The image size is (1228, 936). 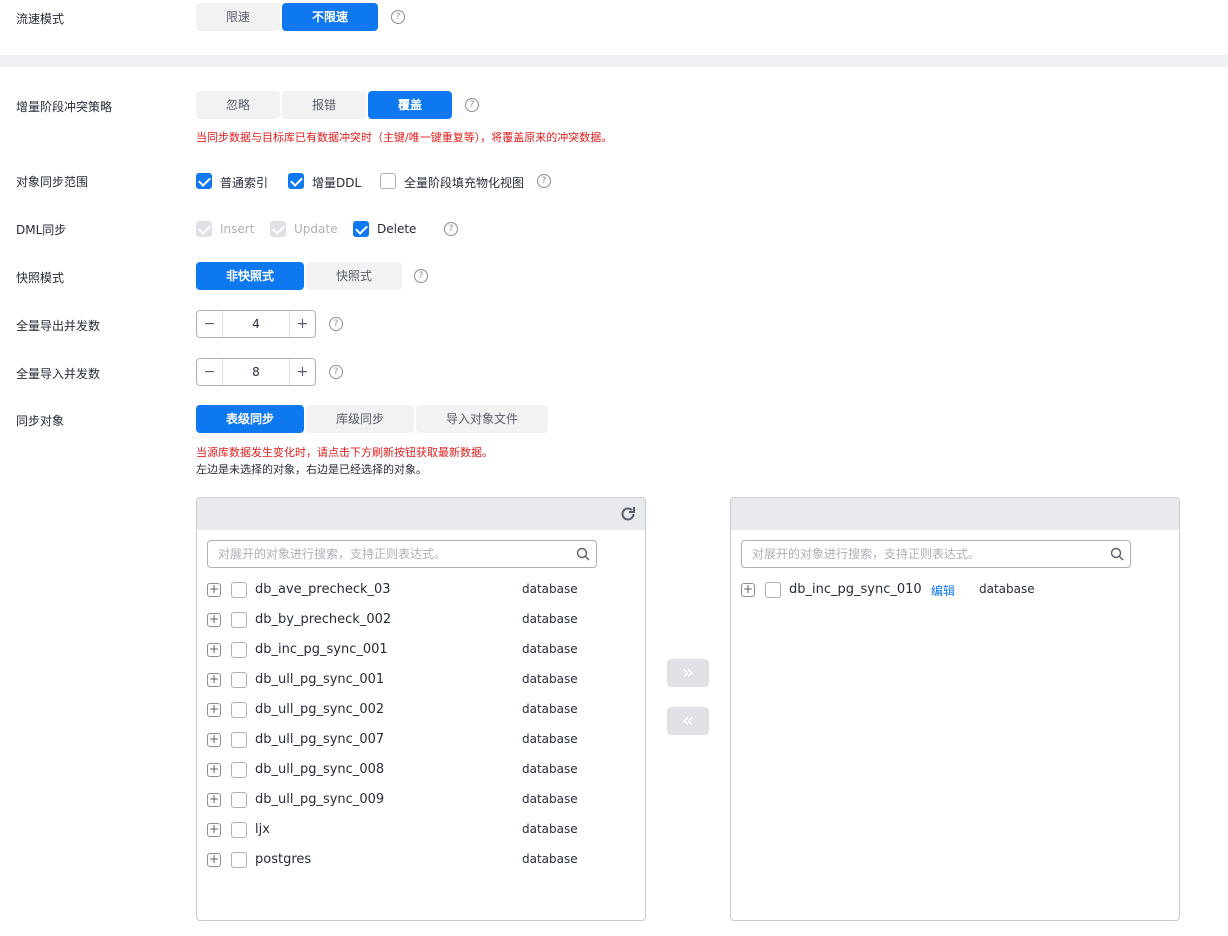 I want to click on export-concurrency-value: 4, so click(x=256, y=324).